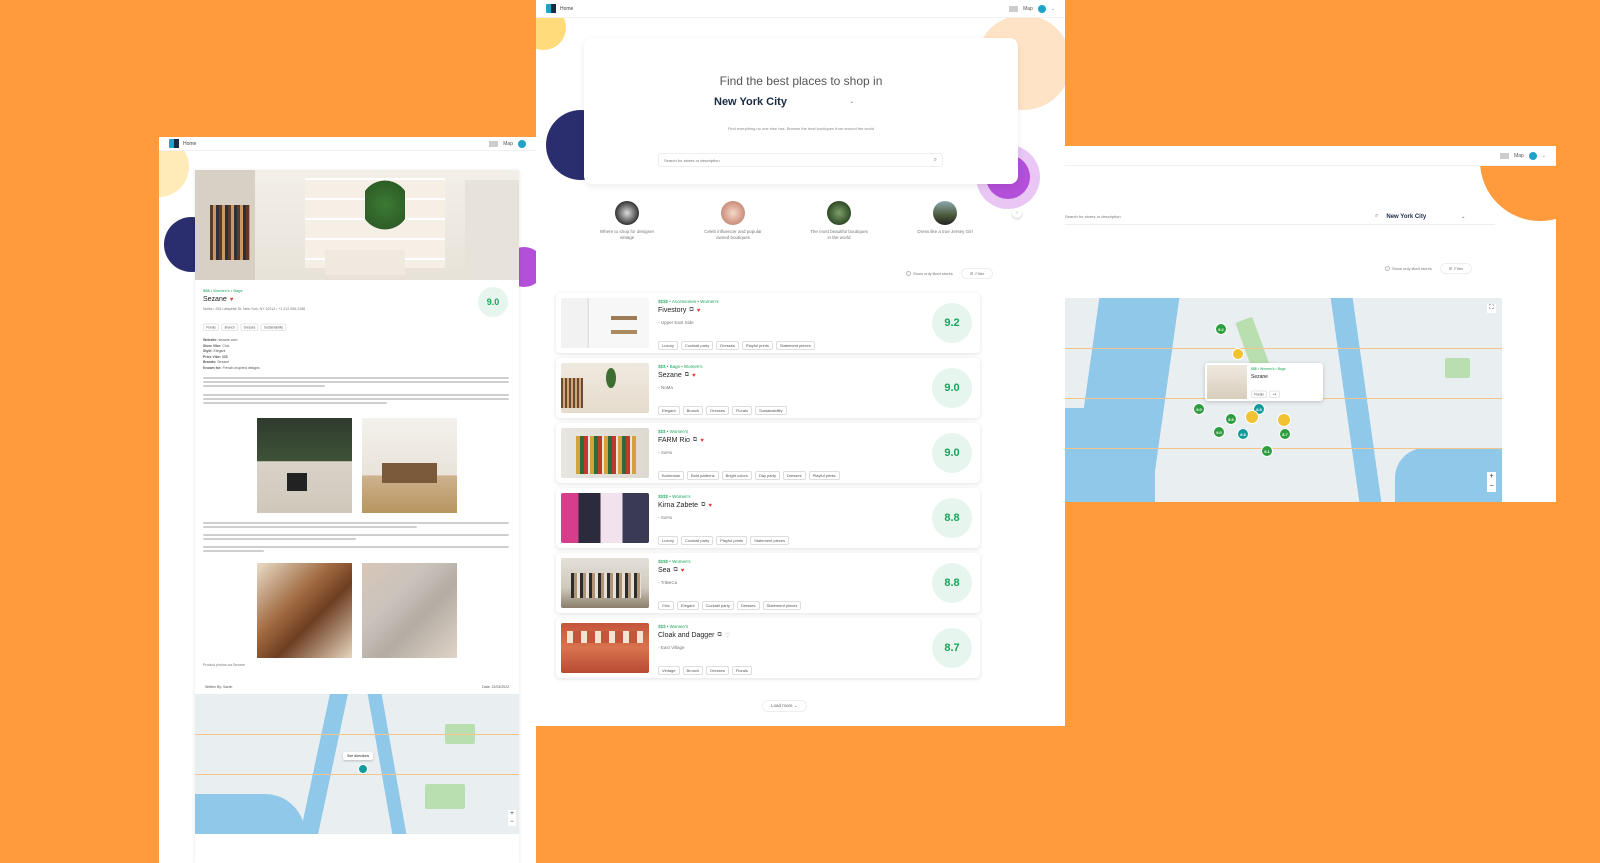 This screenshot has height=863, width=1600. Describe the element at coordinates (945, 218) in the screenshot. I see `collection-item: Dress like a true Jersey Girl` at that location.